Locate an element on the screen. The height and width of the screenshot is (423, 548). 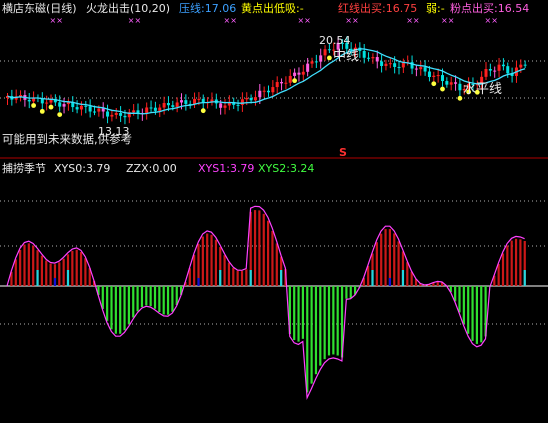
indicator-header-item-4: XYS2:3.24 is located at coordinates (286, 168).